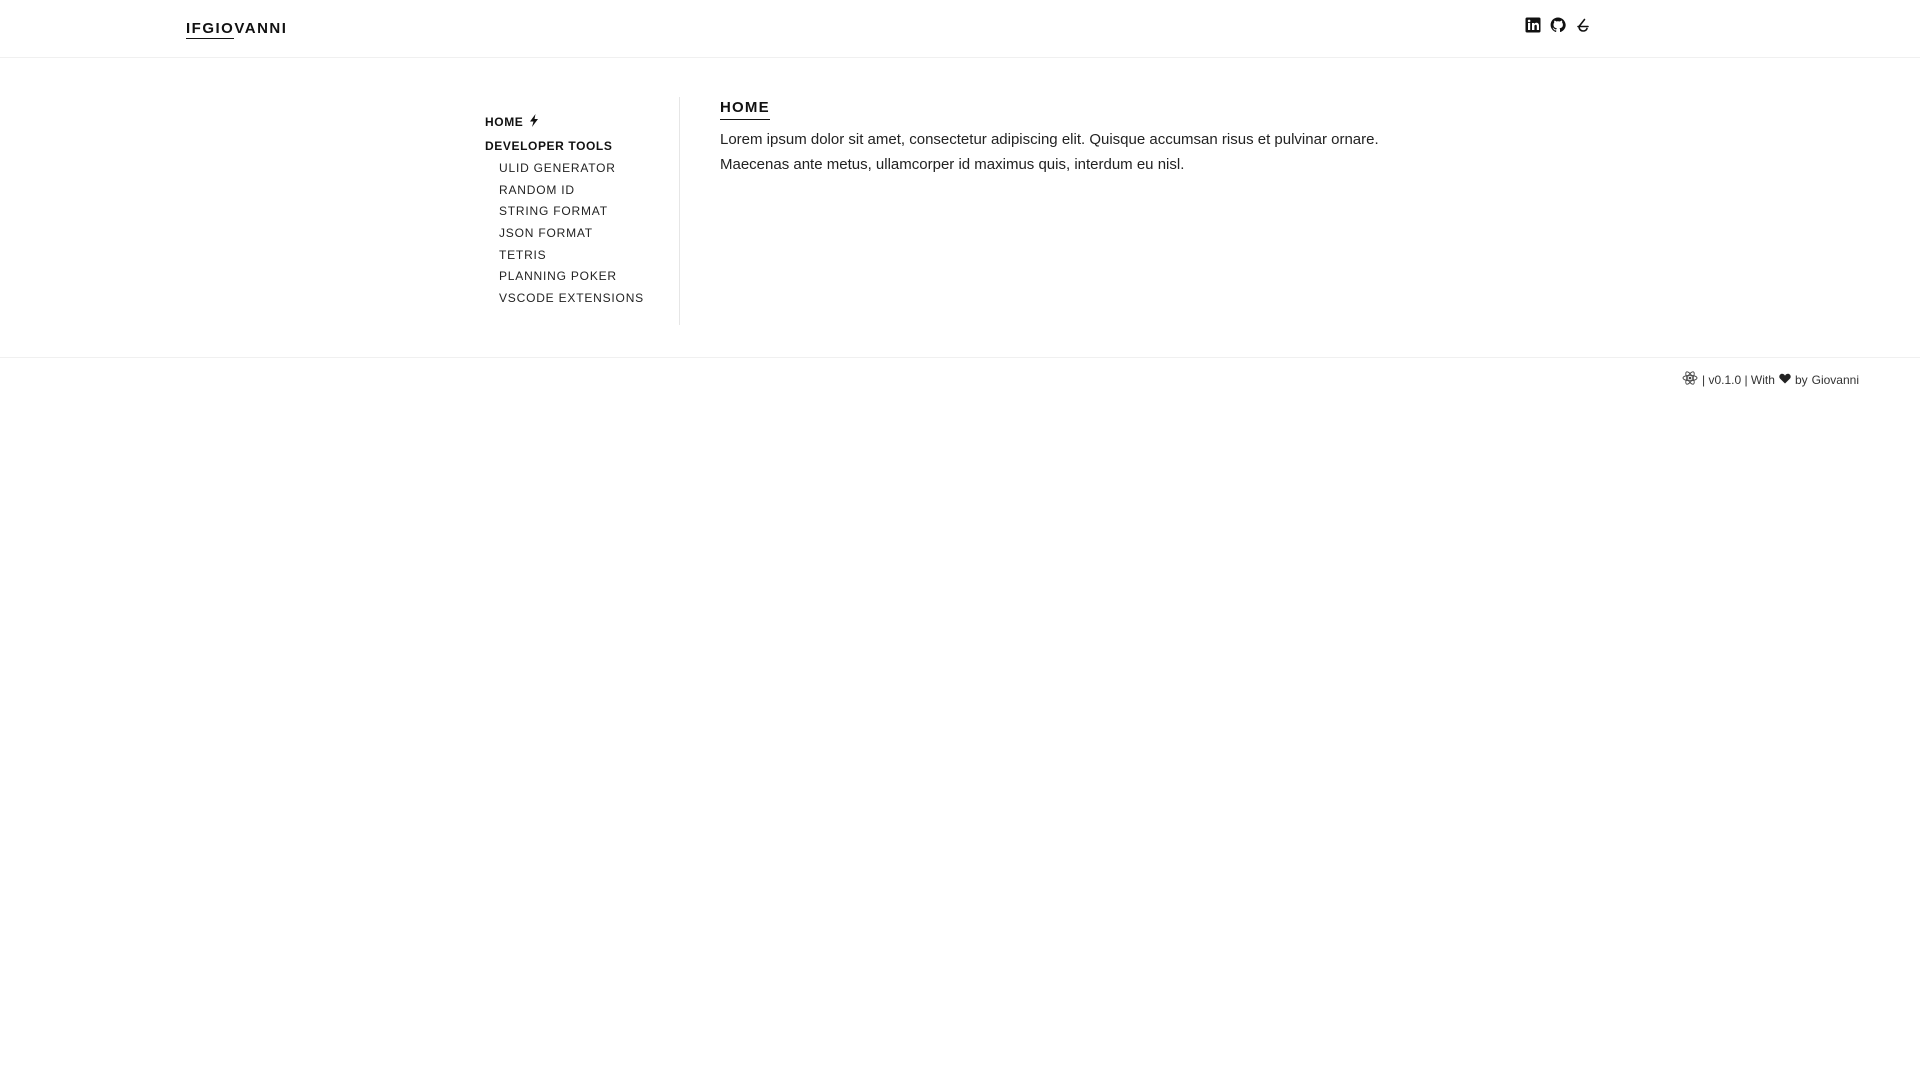 This screenshot has height=1080, width=1920. What do you see at coordinates (548, 146) in the screenshot?
I see `sidebar-group-developer-tools: DEVELOPER TOOLS` at bounding box center [548, 146].